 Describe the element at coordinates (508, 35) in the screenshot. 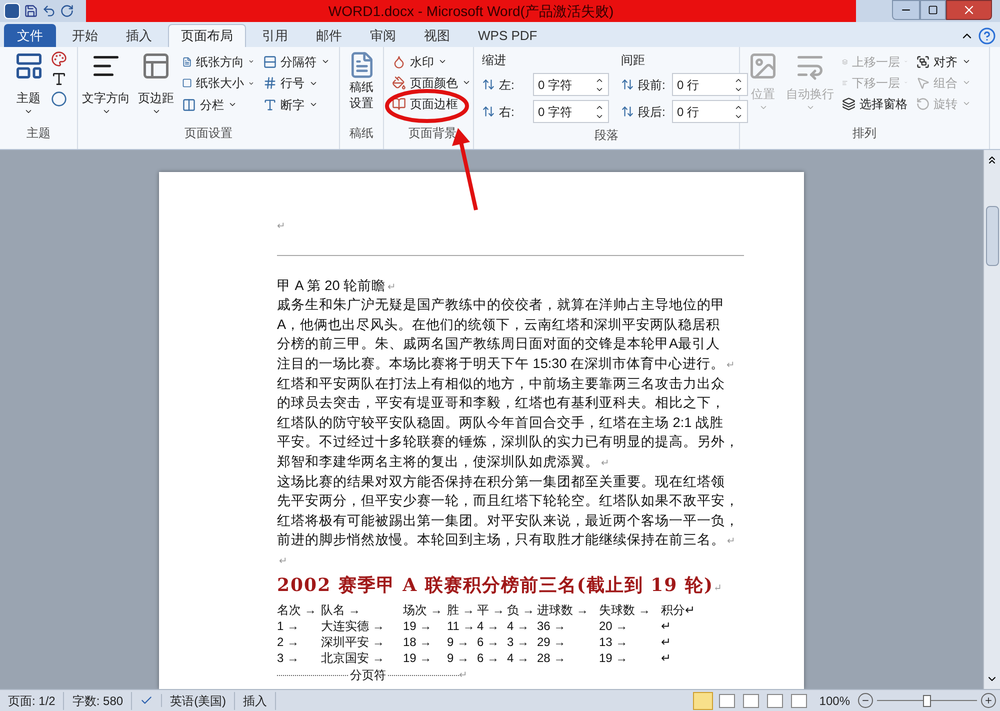

I see `ribbon-tab: WPS PDF` at that location.